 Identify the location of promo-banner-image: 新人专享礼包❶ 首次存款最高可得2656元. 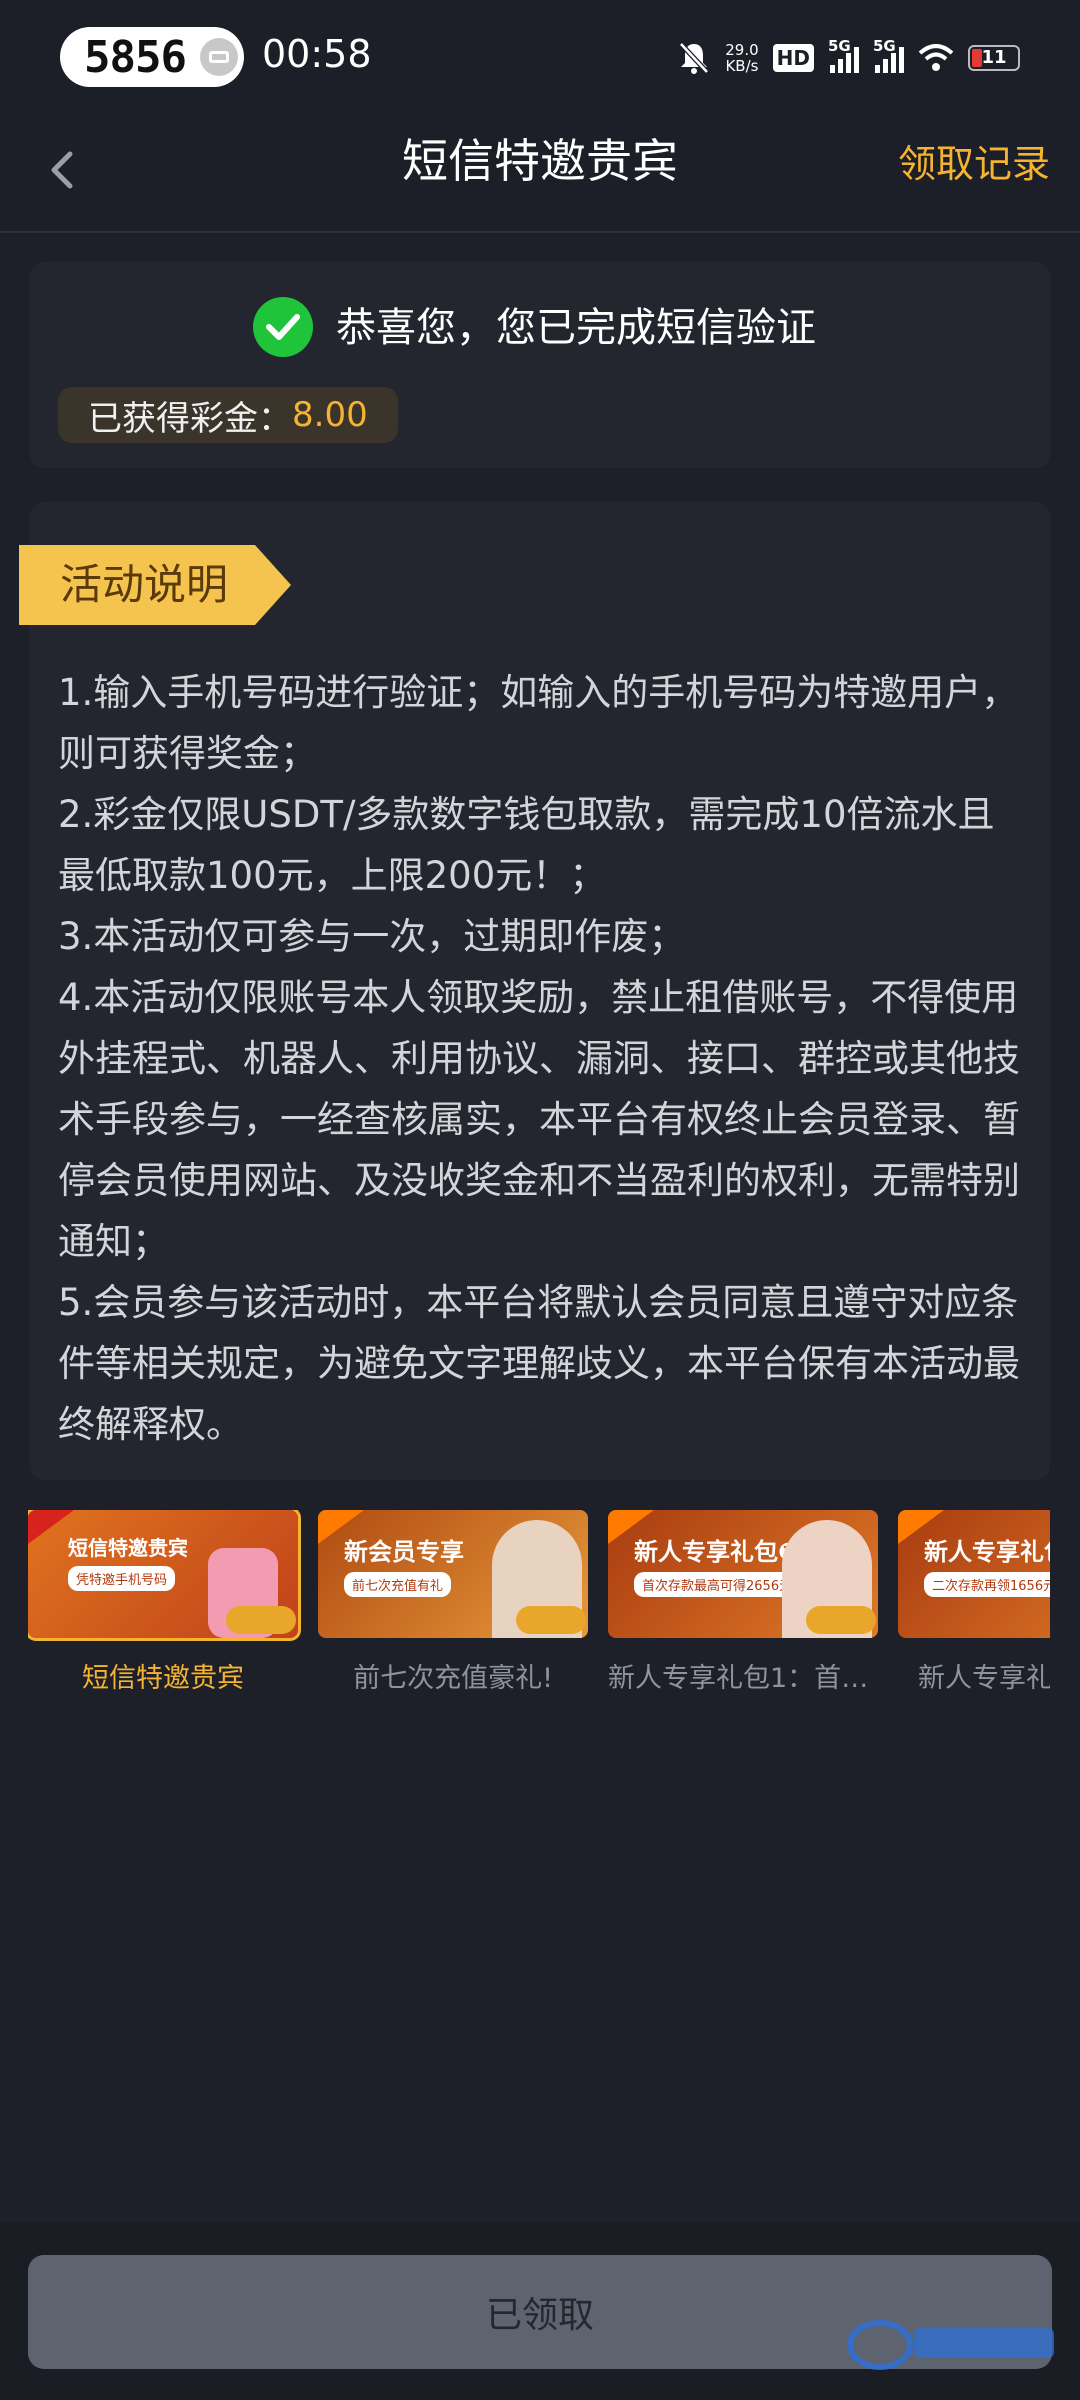
(743, 1574).